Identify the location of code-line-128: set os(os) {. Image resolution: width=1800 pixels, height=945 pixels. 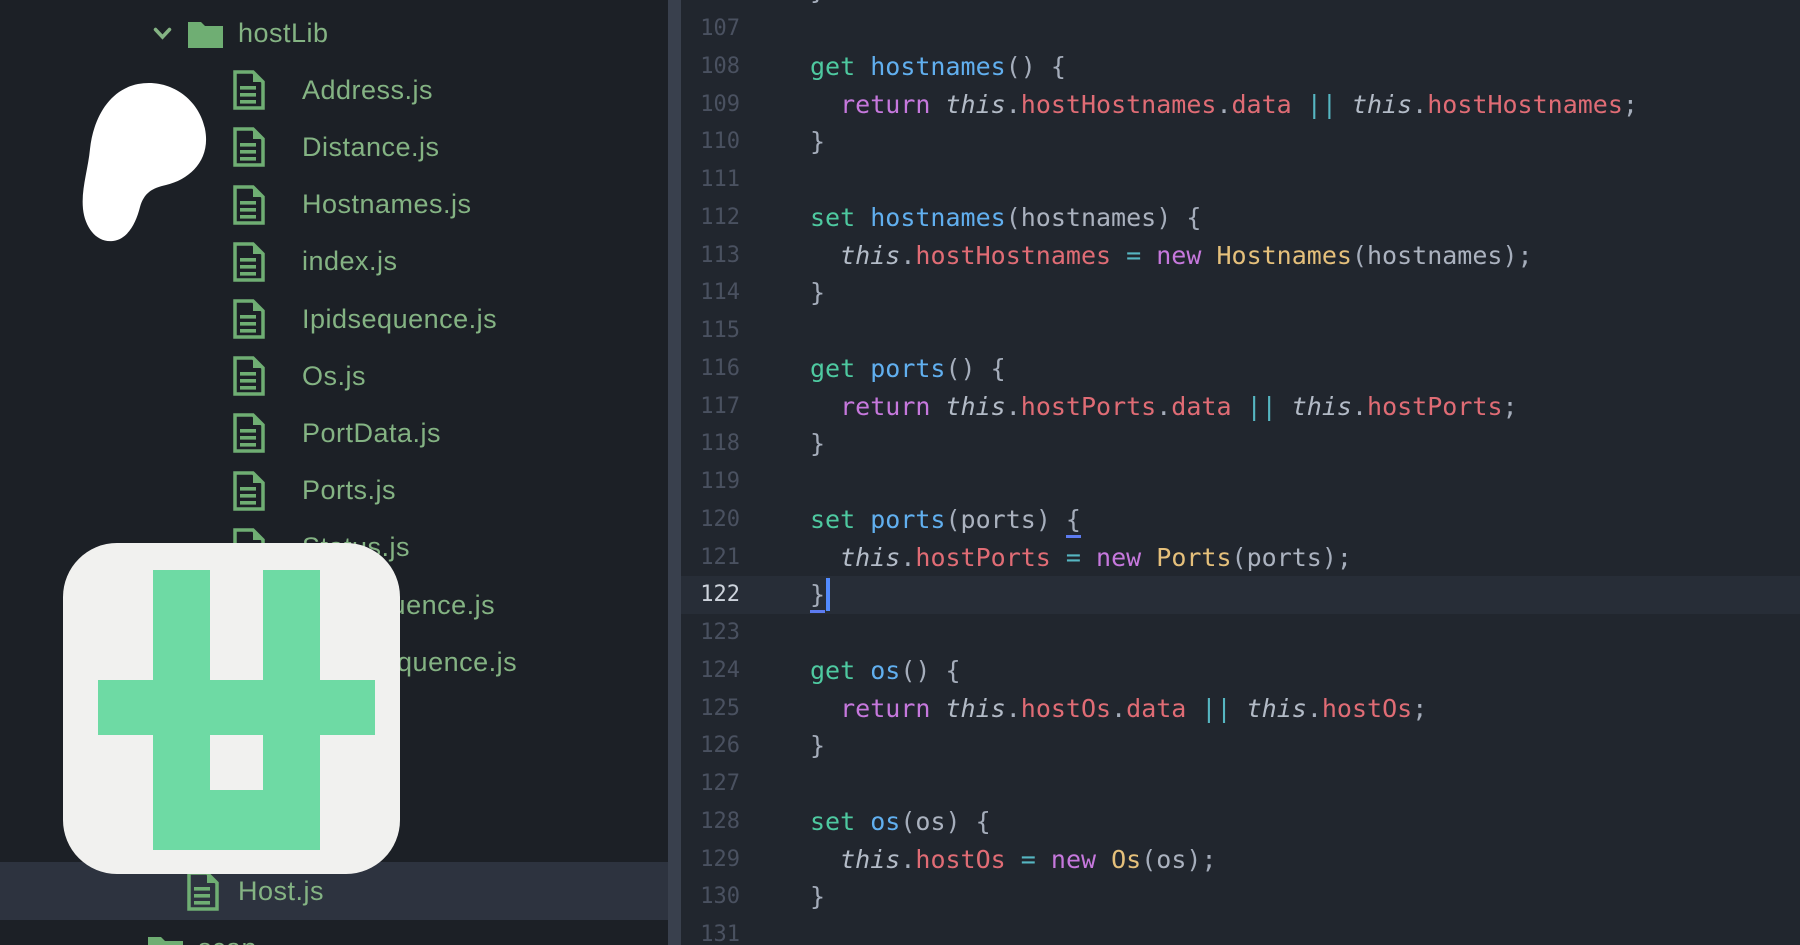
(900, 822).